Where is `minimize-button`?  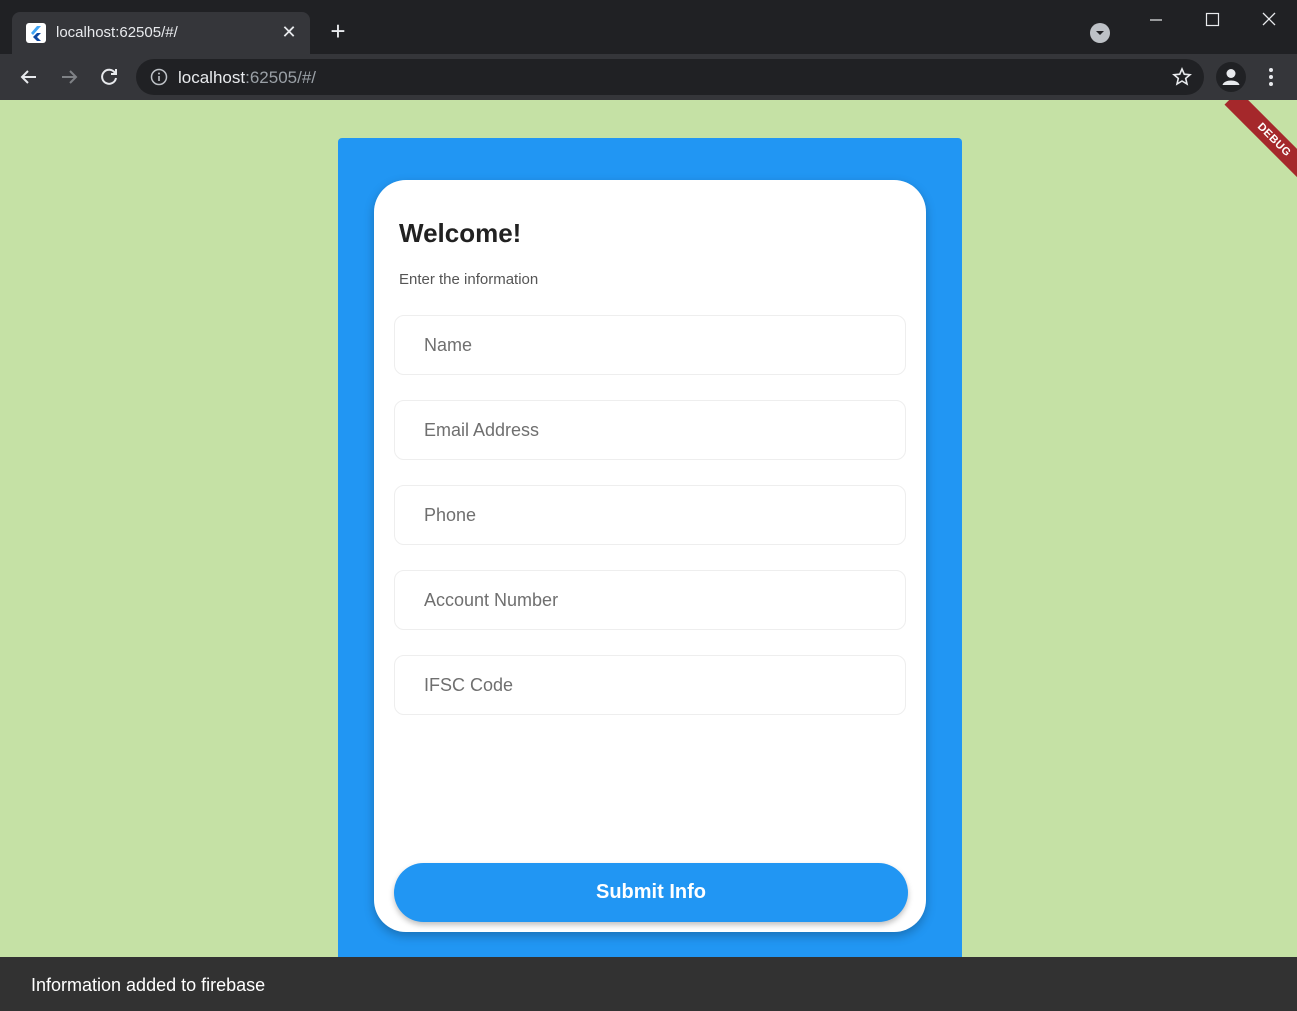
minimize-button is located at coordinates (1156, 20).